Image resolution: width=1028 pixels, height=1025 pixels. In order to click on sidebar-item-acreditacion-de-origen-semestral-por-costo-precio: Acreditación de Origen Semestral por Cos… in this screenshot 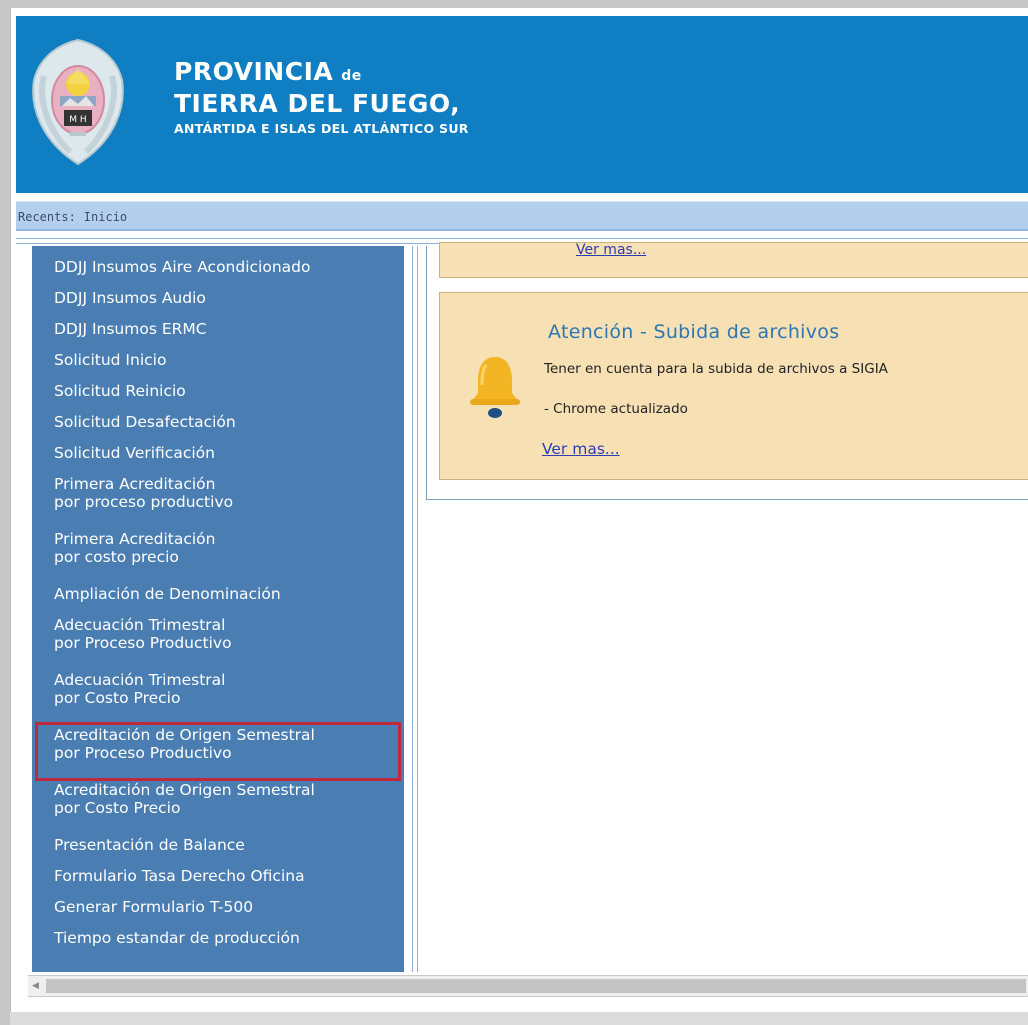, I will do `click(218, 808)`.